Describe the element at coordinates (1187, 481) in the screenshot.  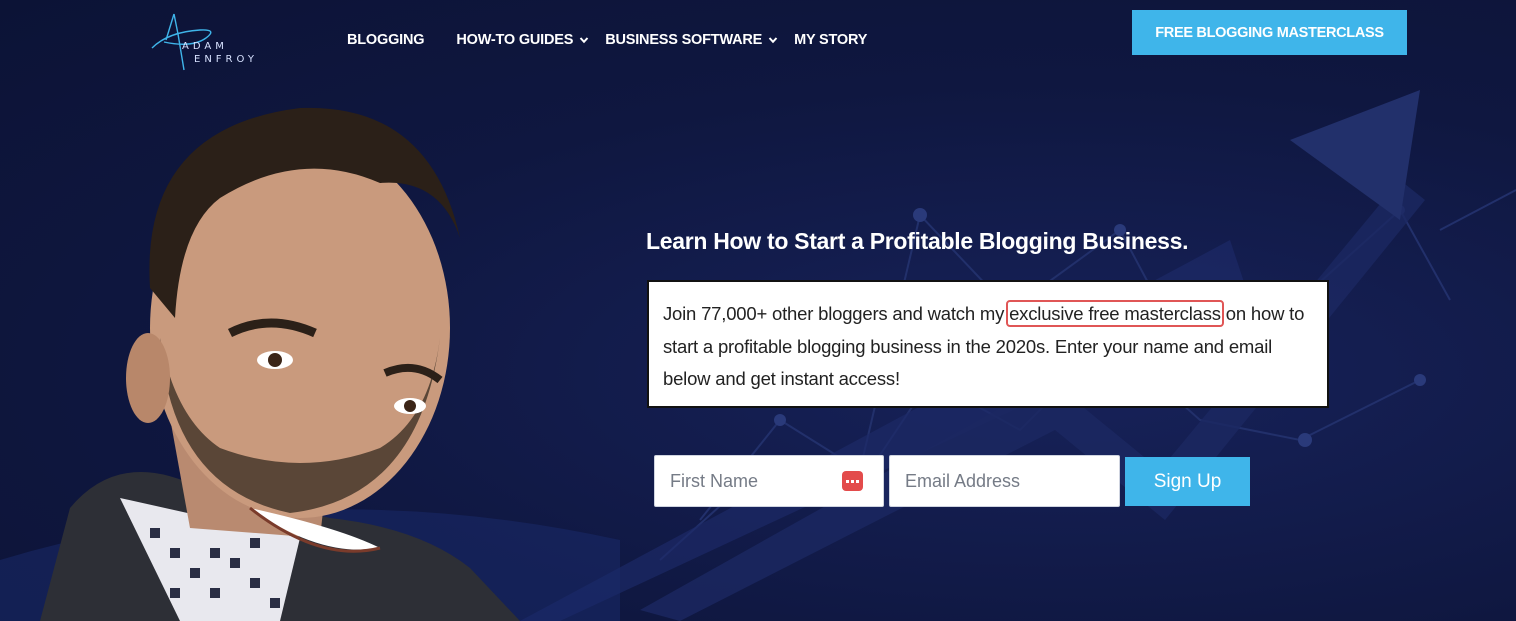
I see `sign-up-button: Sign Up` at that location.